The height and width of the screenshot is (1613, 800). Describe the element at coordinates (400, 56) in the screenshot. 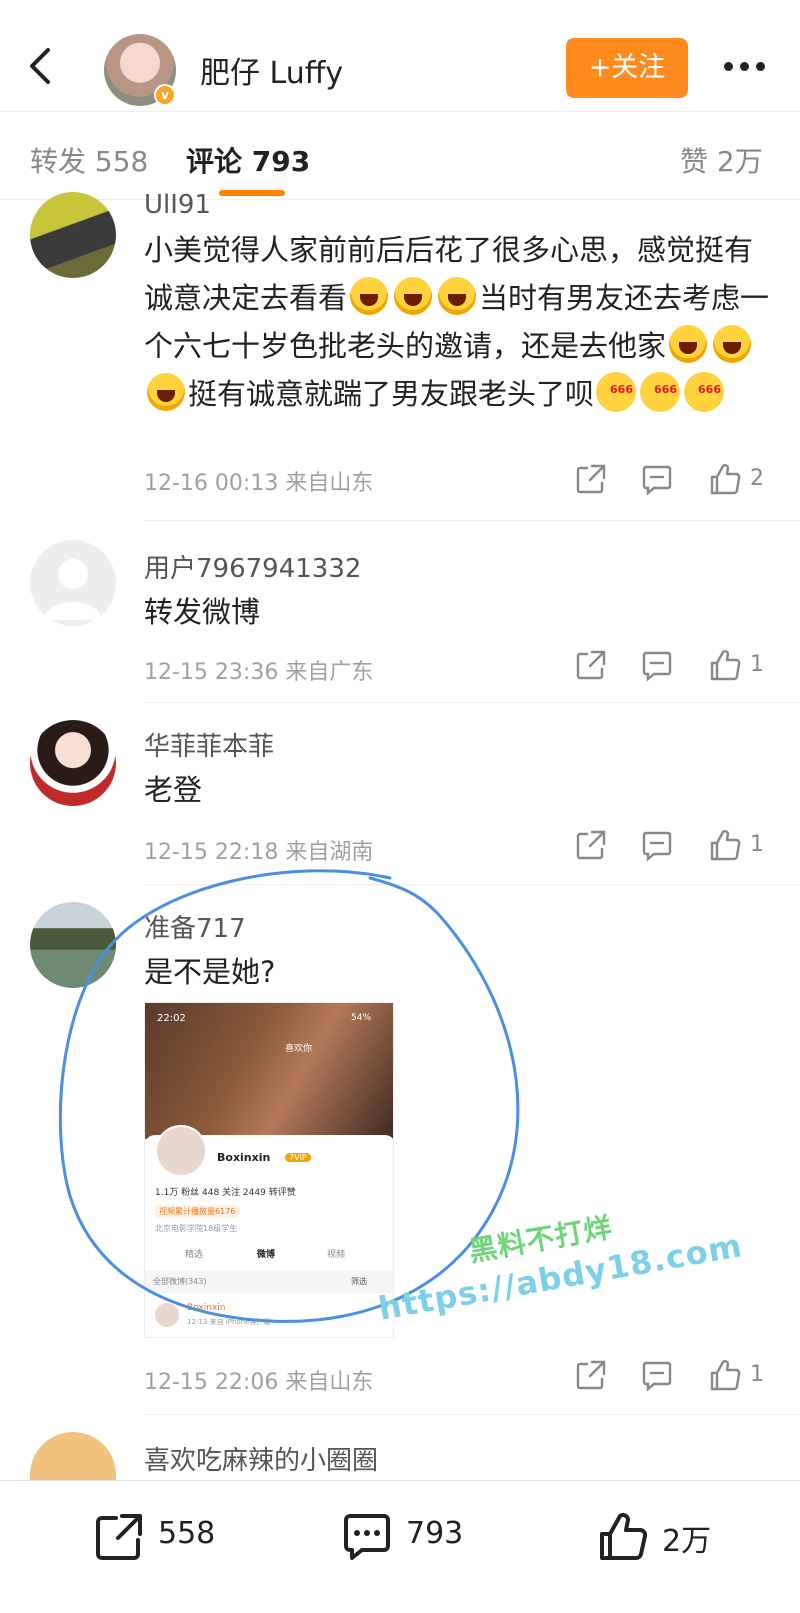

I see `top-nav-bar: v 肥仔 Luffy +关注` at that location.